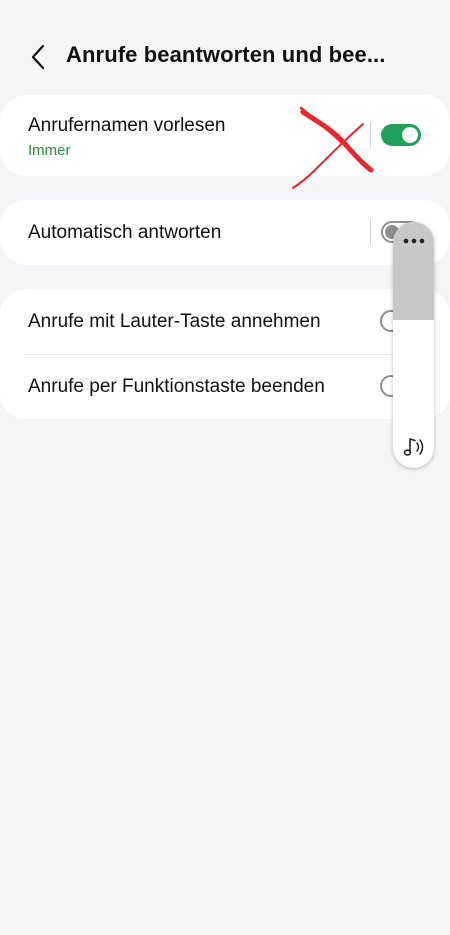  Describe the element at coordinates (125, 232) in the screenshot. I see `setting-label: Automatisch antworten` at that location.